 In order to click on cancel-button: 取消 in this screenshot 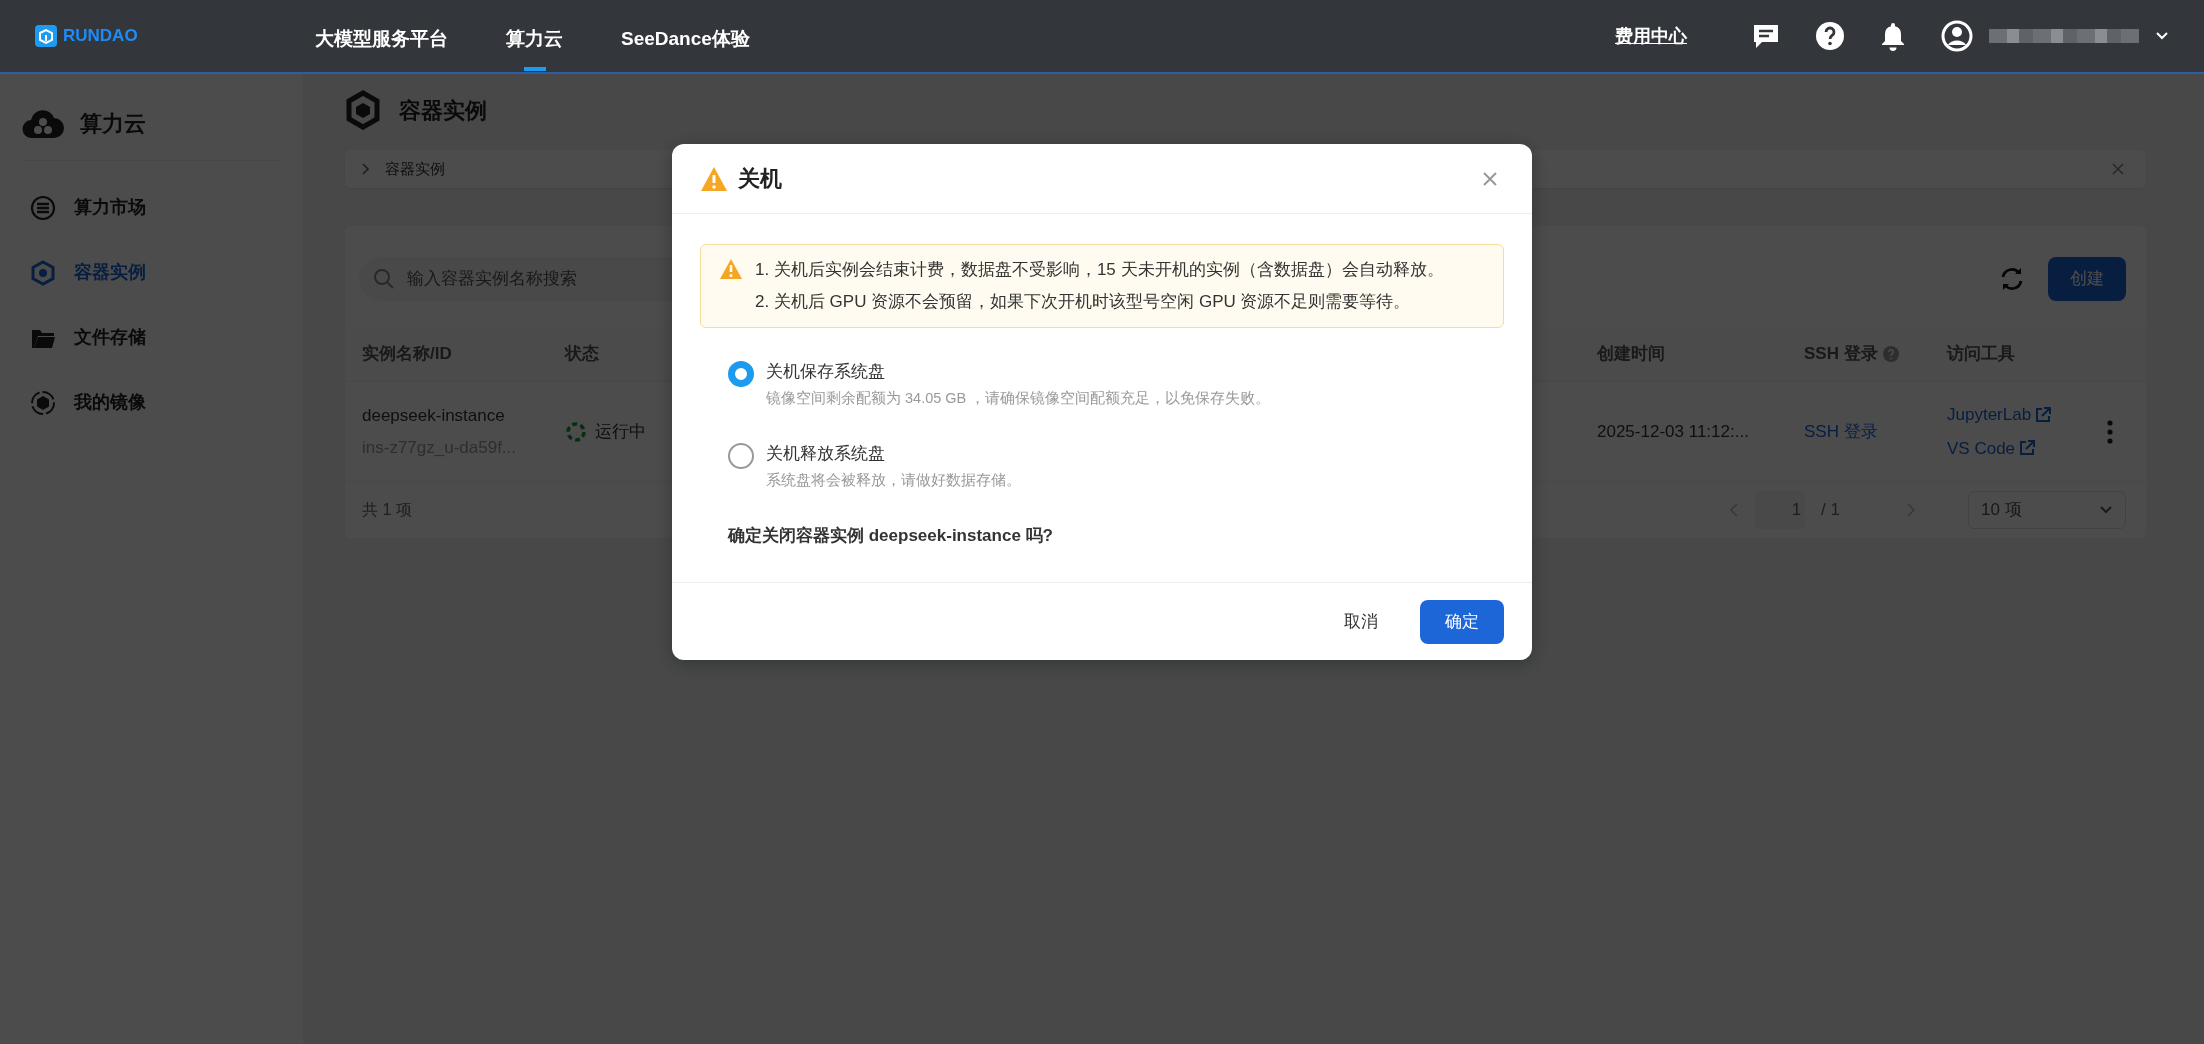, I will do `click(1361, 621)`.